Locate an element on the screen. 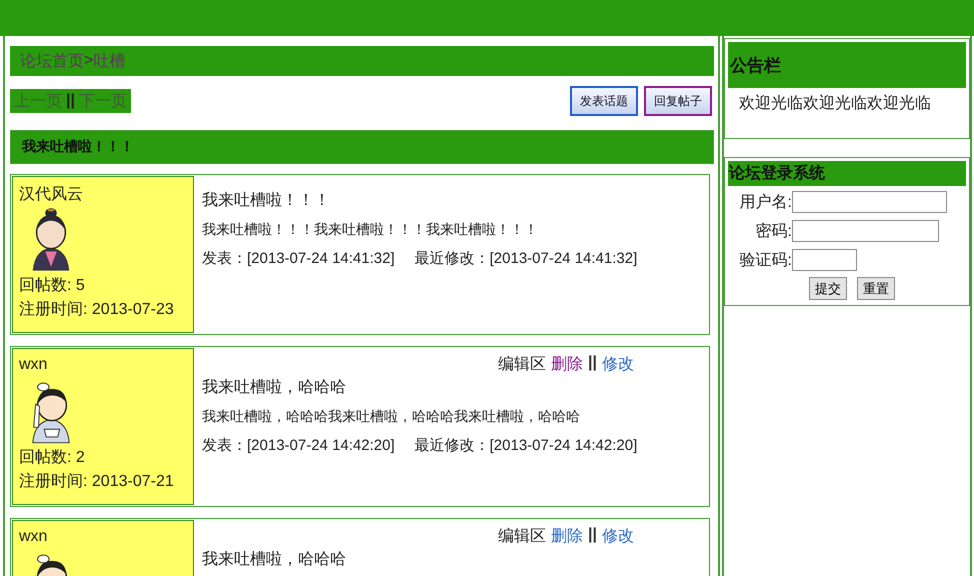  posted-time: 发表：[2013-07-24 14:42:20] is located at coordinates (298, 445).